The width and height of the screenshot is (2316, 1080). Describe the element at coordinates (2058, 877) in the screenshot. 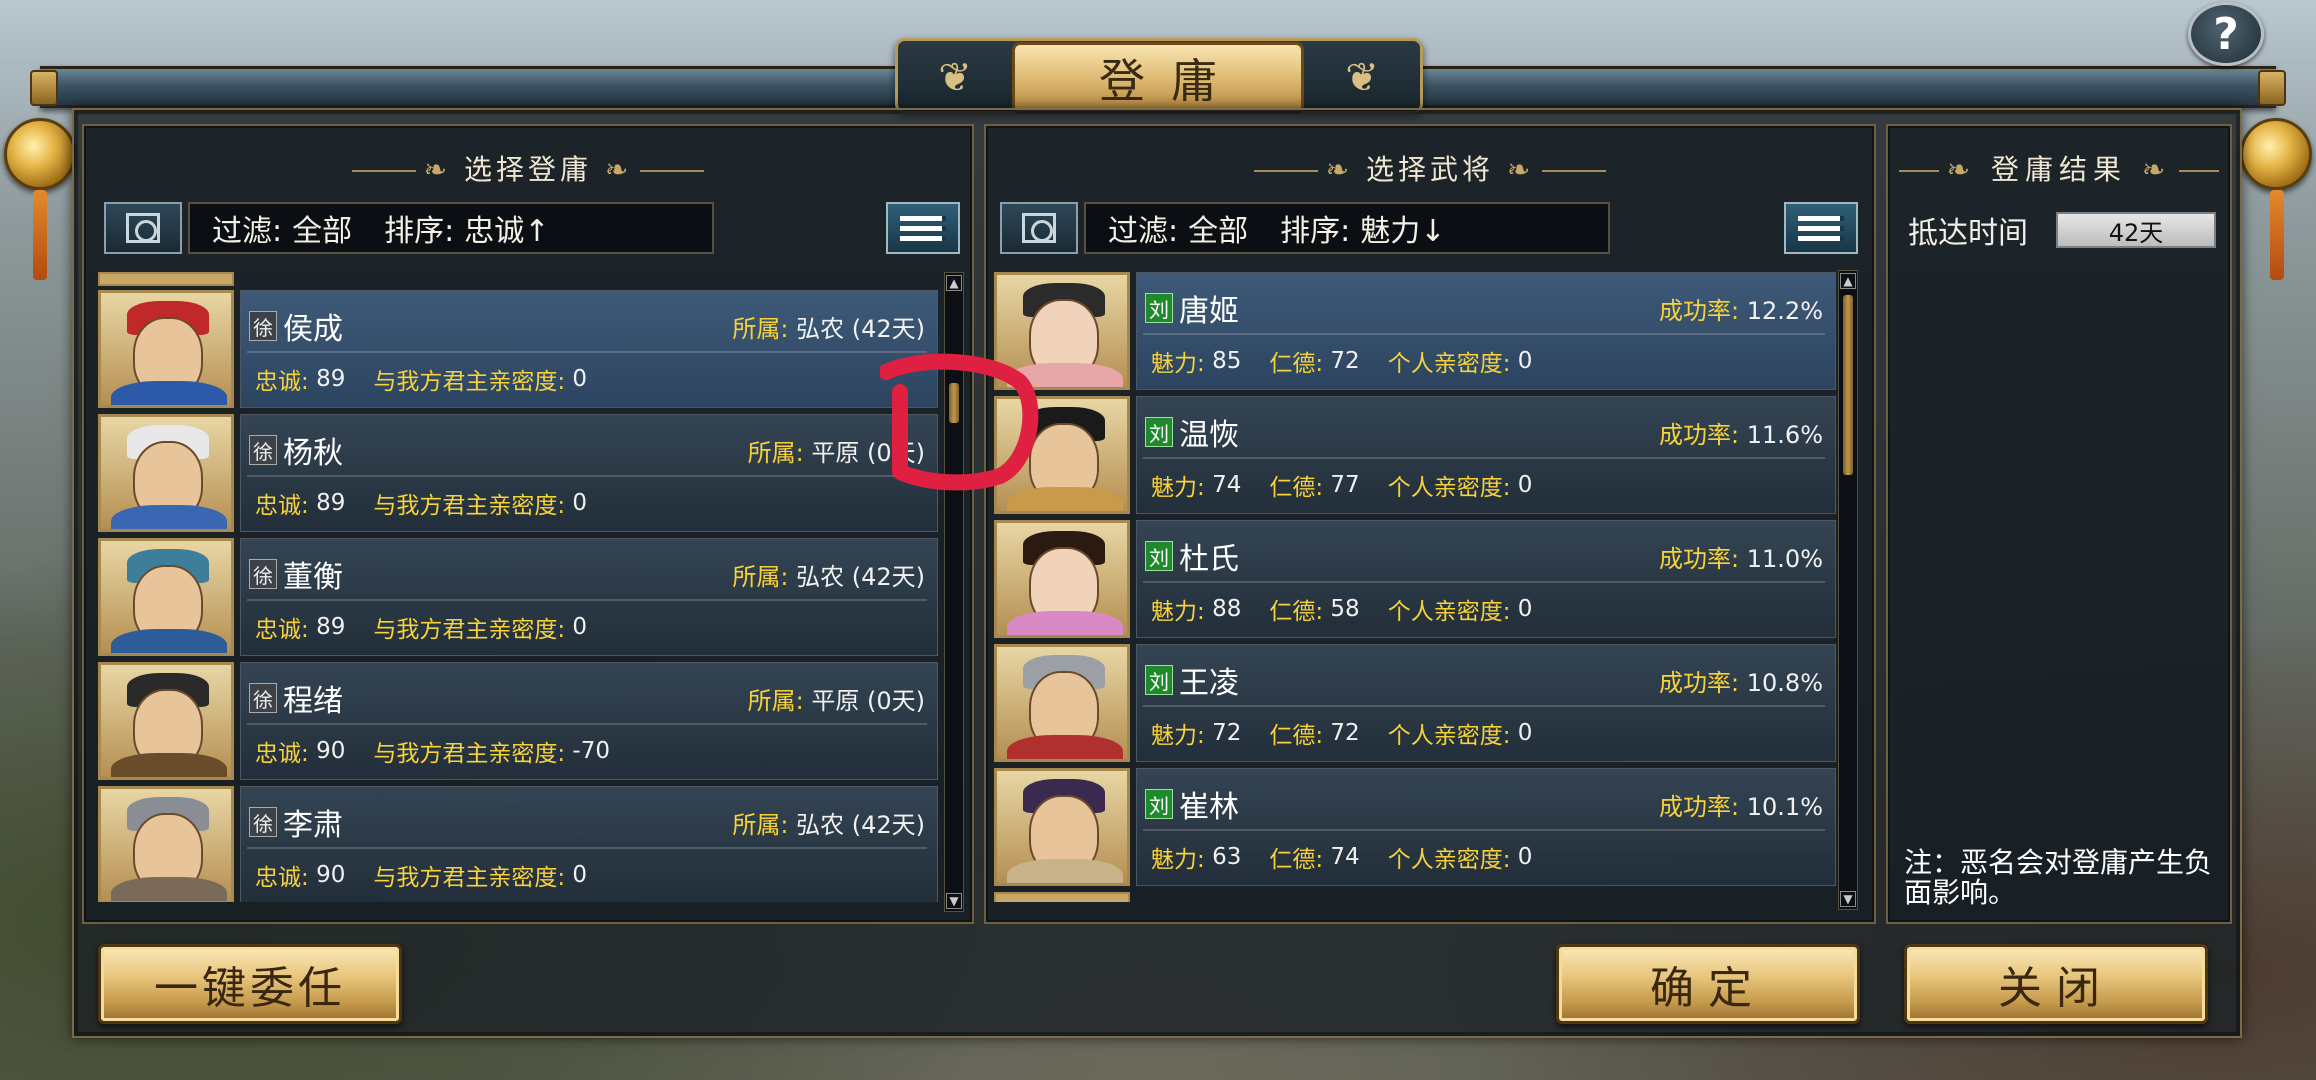

I see `notice-text: 注：恶名会对登庸产生负面影响。` at that location.